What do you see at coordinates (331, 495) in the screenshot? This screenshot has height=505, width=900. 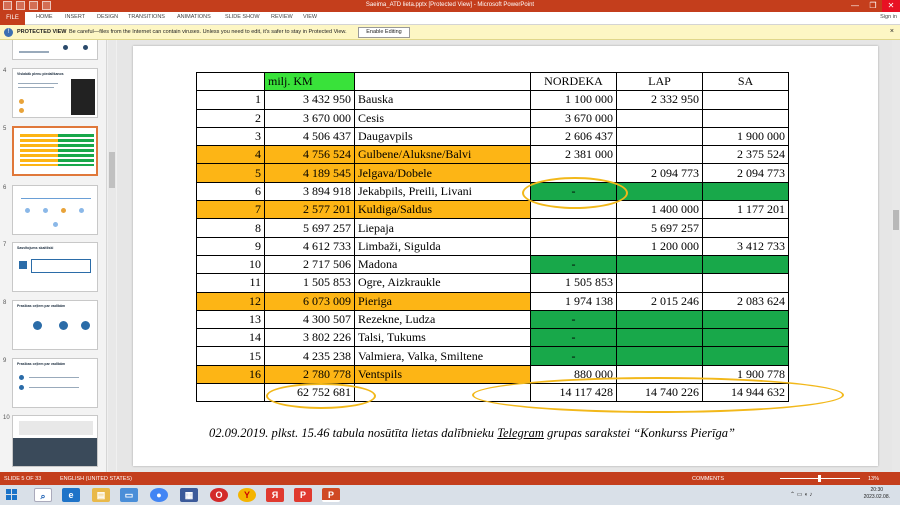 I see `powerpoint-icon: P` at bounding box center [331, 495].